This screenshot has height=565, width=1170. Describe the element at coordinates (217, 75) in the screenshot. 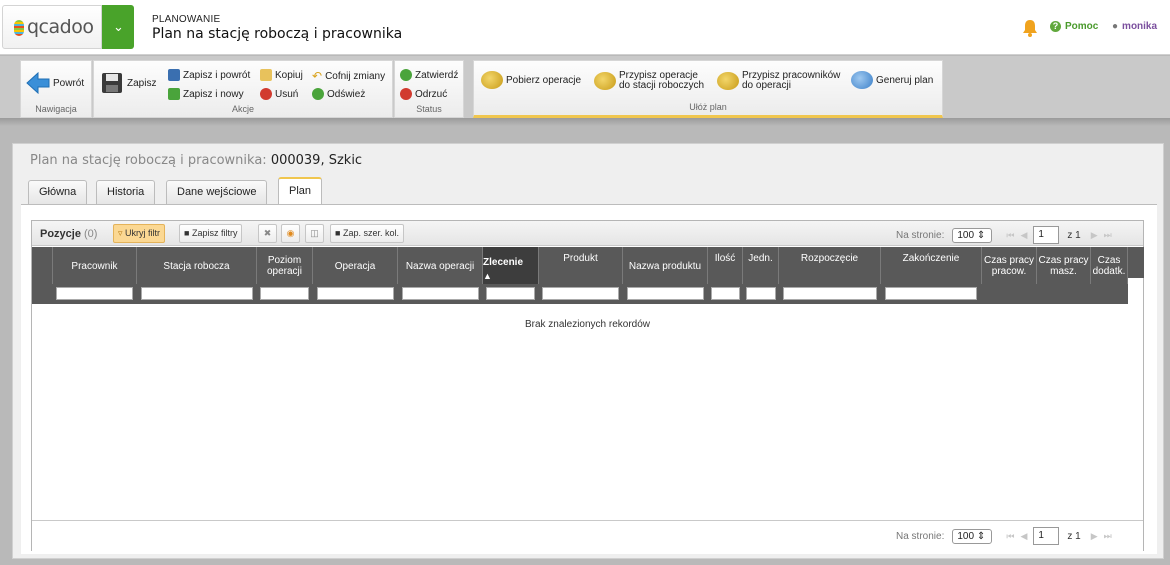

I see `save-back-label: Zapisz i powrót` at that location.